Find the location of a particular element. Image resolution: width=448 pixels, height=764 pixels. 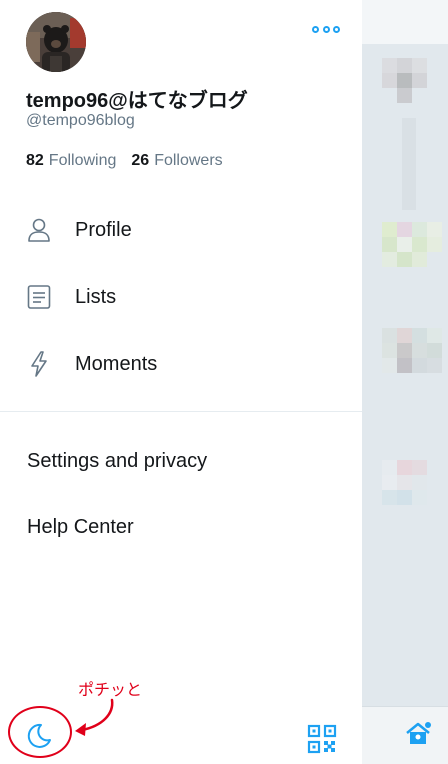

help-center-link: Help Center is located at coordinates (181, 527).